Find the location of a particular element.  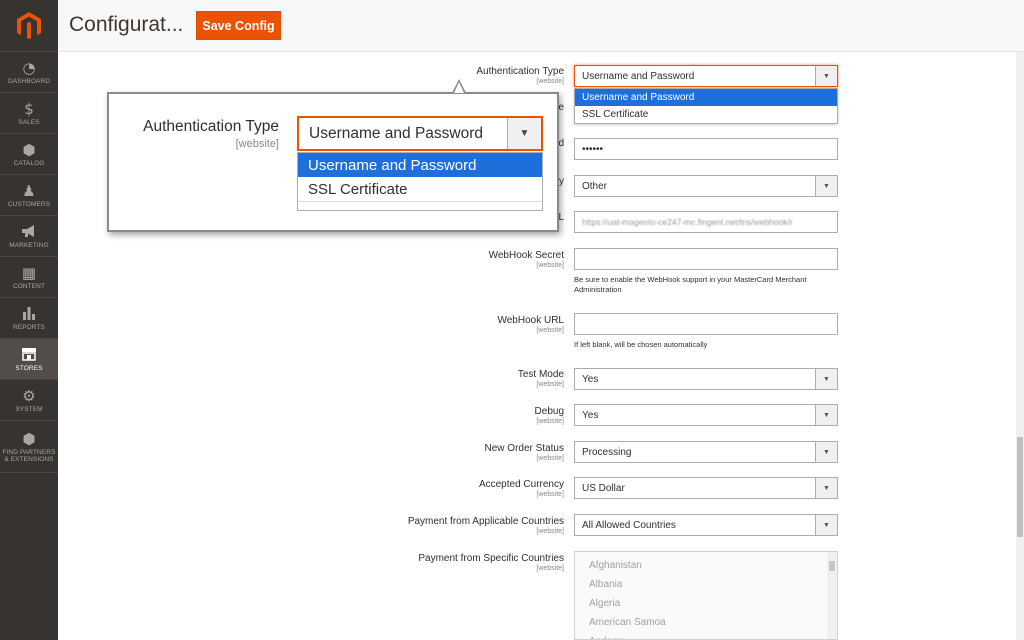

country-option: American Samoa is located at coordinates (706, 622).